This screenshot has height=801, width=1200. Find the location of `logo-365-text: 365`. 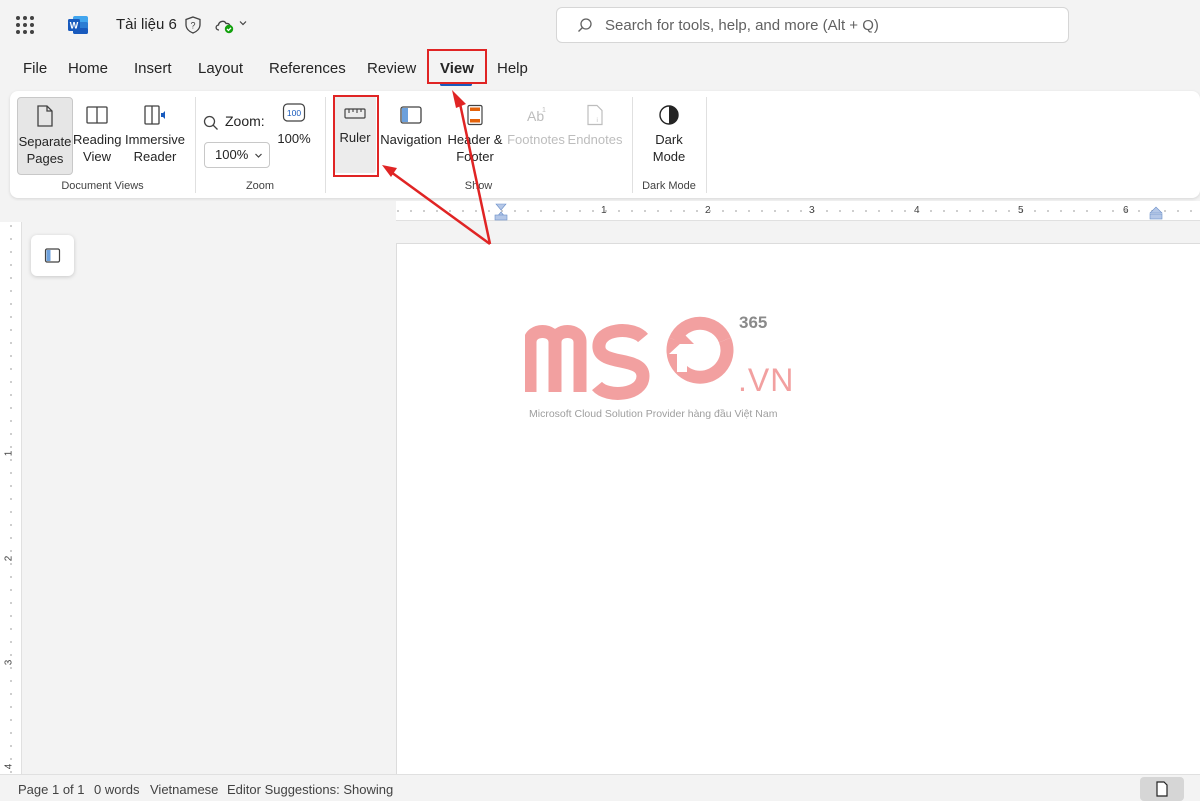

logo-365-text: 365 is located at coordinates (753, 322).